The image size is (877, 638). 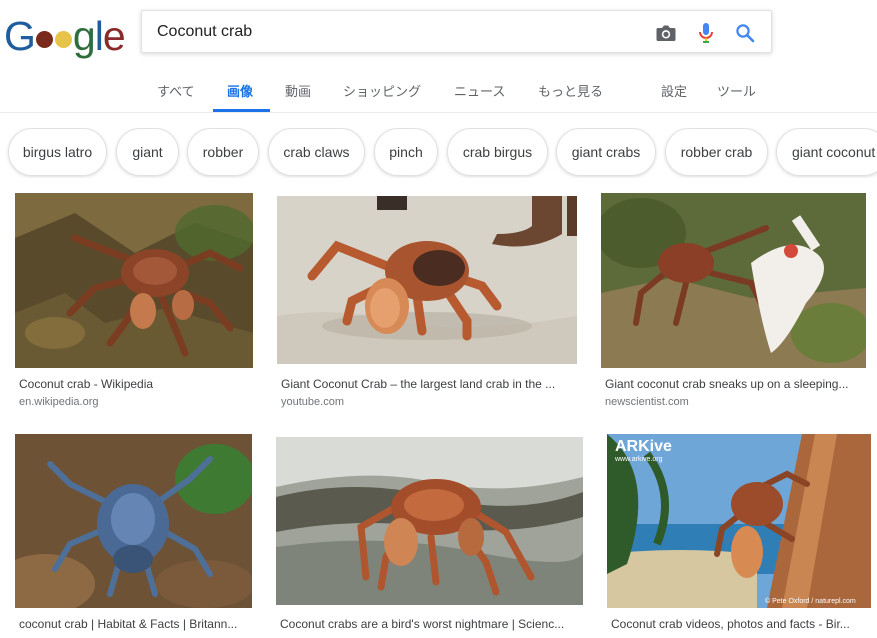 What do you see at coordinates (241, 110) in the screenshot?
I see `active-tab-indicator` at bounding box center [241, 110].